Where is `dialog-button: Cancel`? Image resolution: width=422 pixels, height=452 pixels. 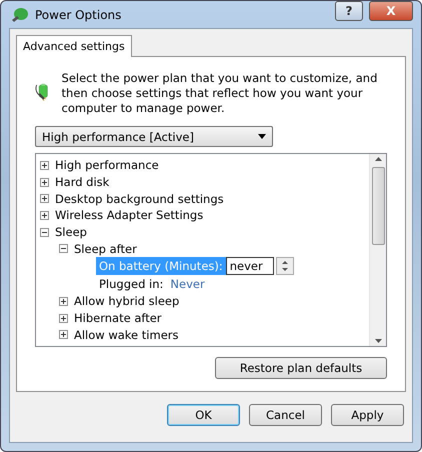 dialog-button: Cancel is located at coordinates (285, 415).